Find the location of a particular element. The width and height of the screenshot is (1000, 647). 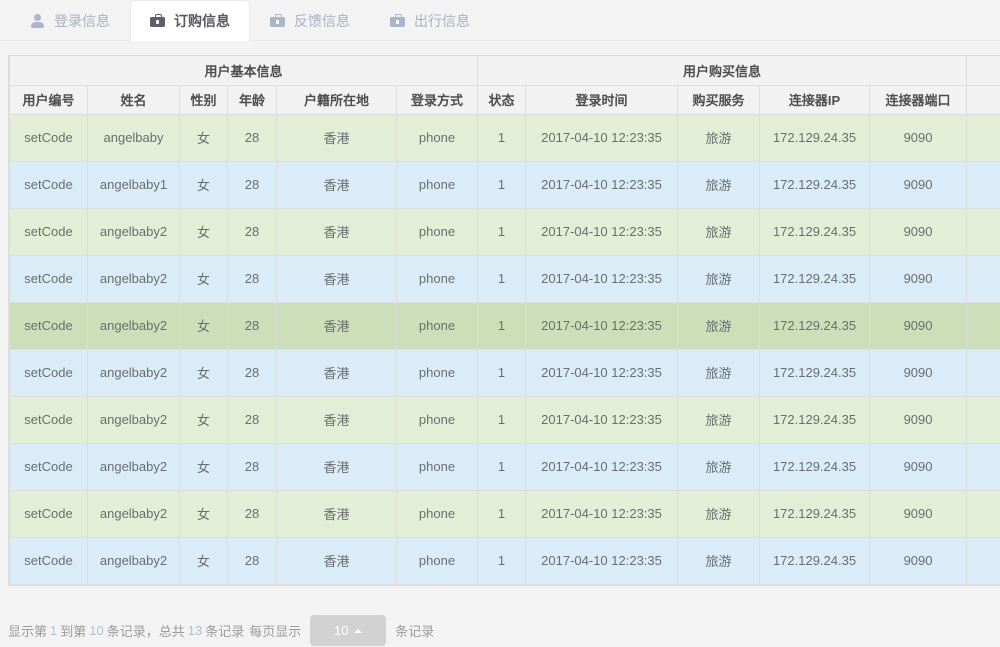

tab-4: 出行信息 is located at coordinates (430, 20).